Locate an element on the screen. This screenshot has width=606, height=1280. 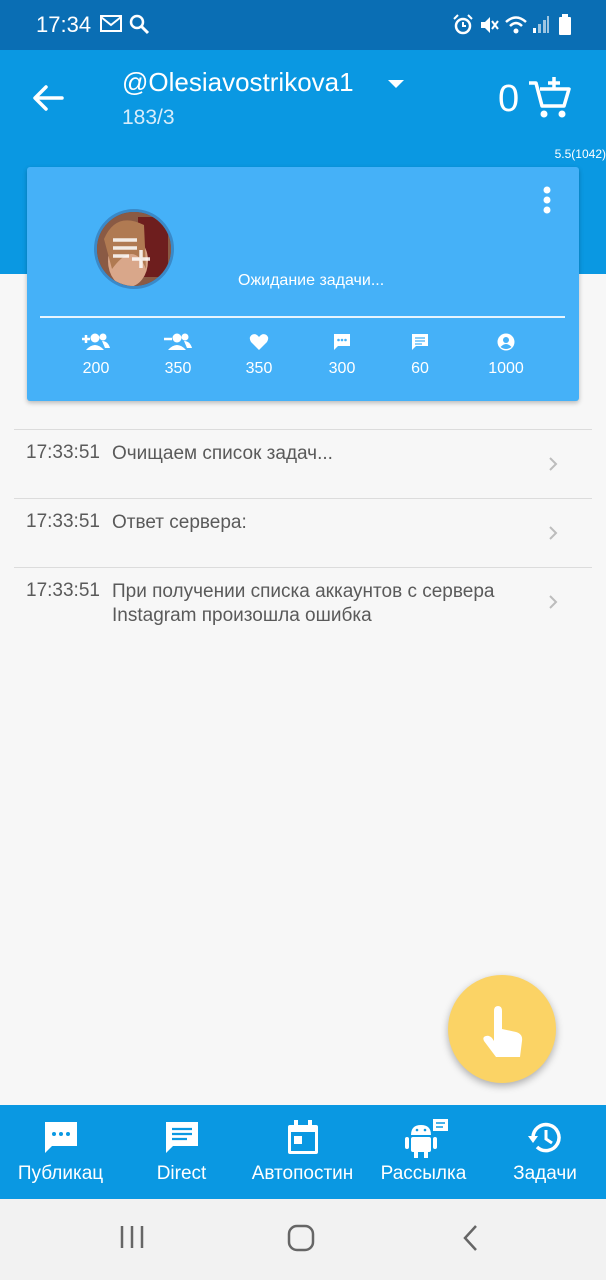
cart-count: 0 is located at coordinates (509, 99).